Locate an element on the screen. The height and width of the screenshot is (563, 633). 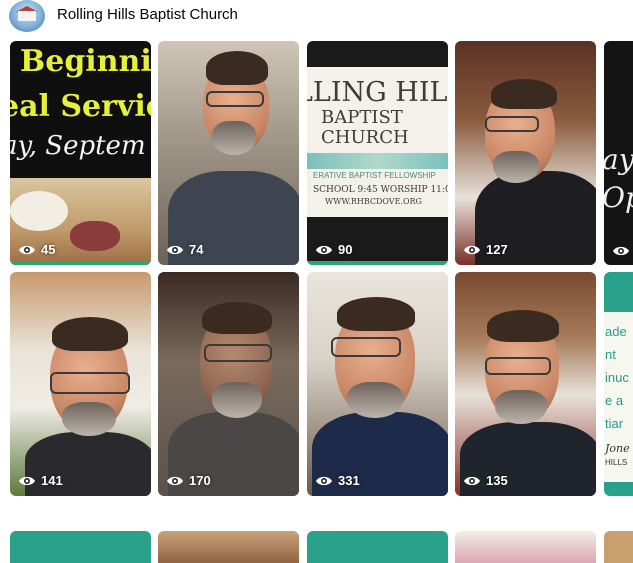
view-count: 127 is located at coordinates (485, 249).